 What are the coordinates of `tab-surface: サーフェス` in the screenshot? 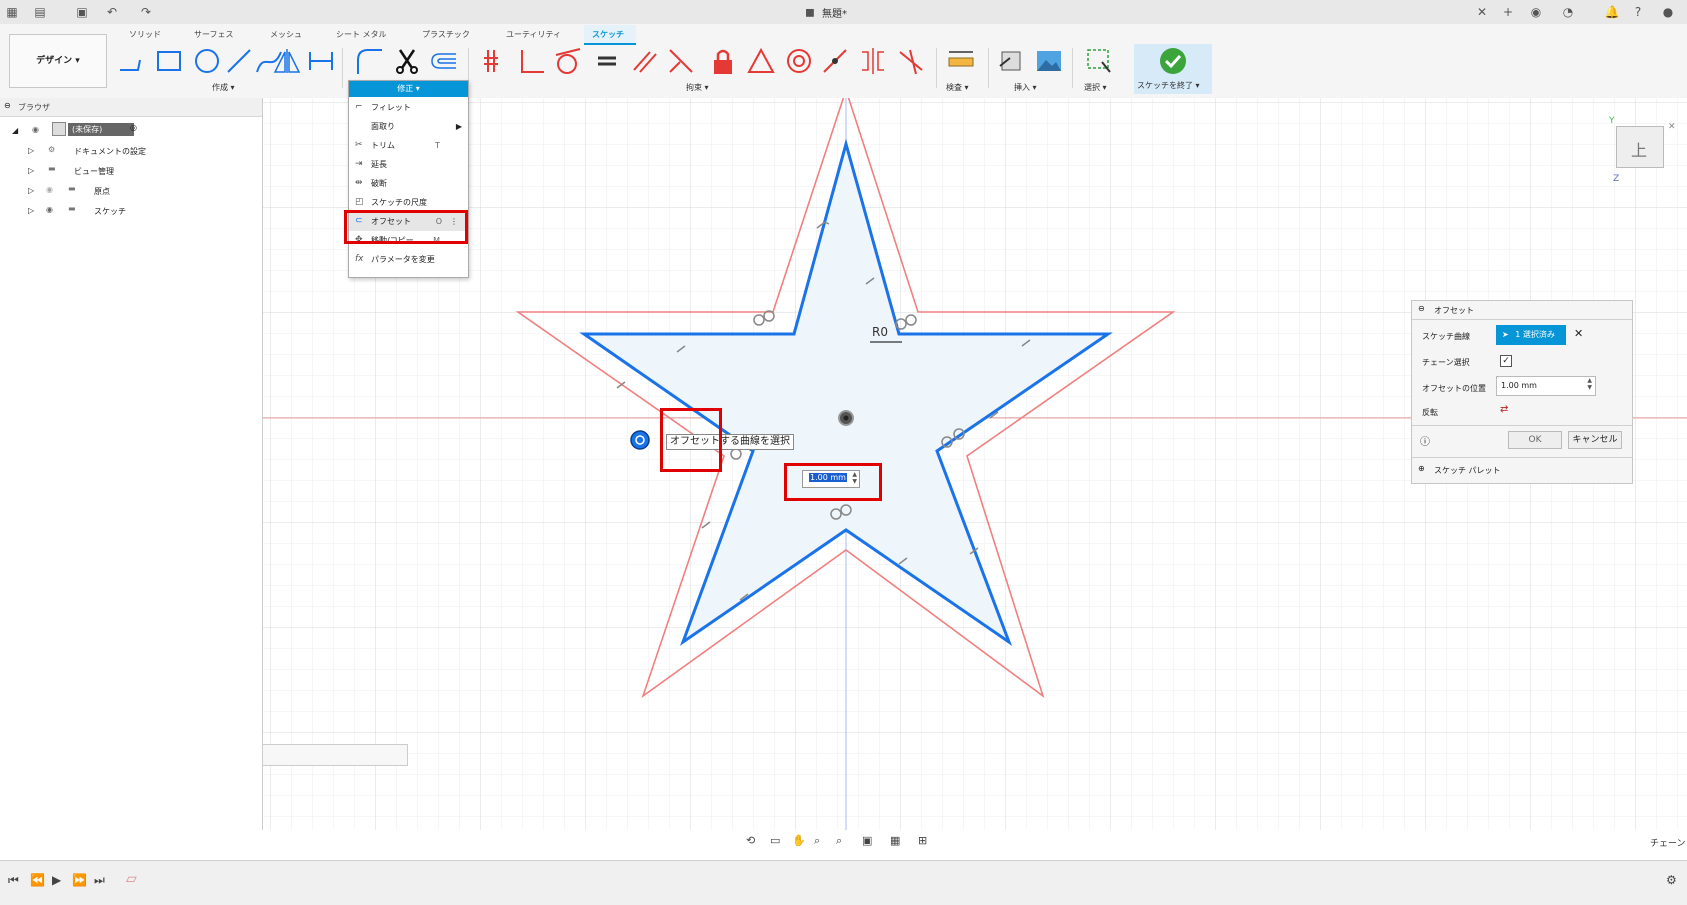 It's located at (214, 34).